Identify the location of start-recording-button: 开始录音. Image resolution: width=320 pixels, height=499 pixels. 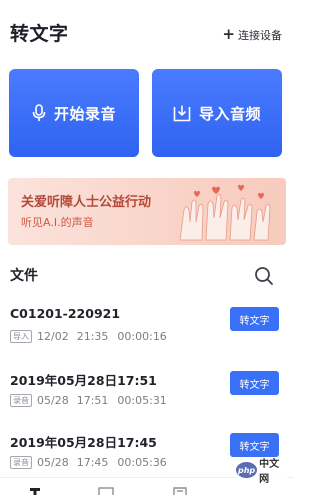
(74, 113).